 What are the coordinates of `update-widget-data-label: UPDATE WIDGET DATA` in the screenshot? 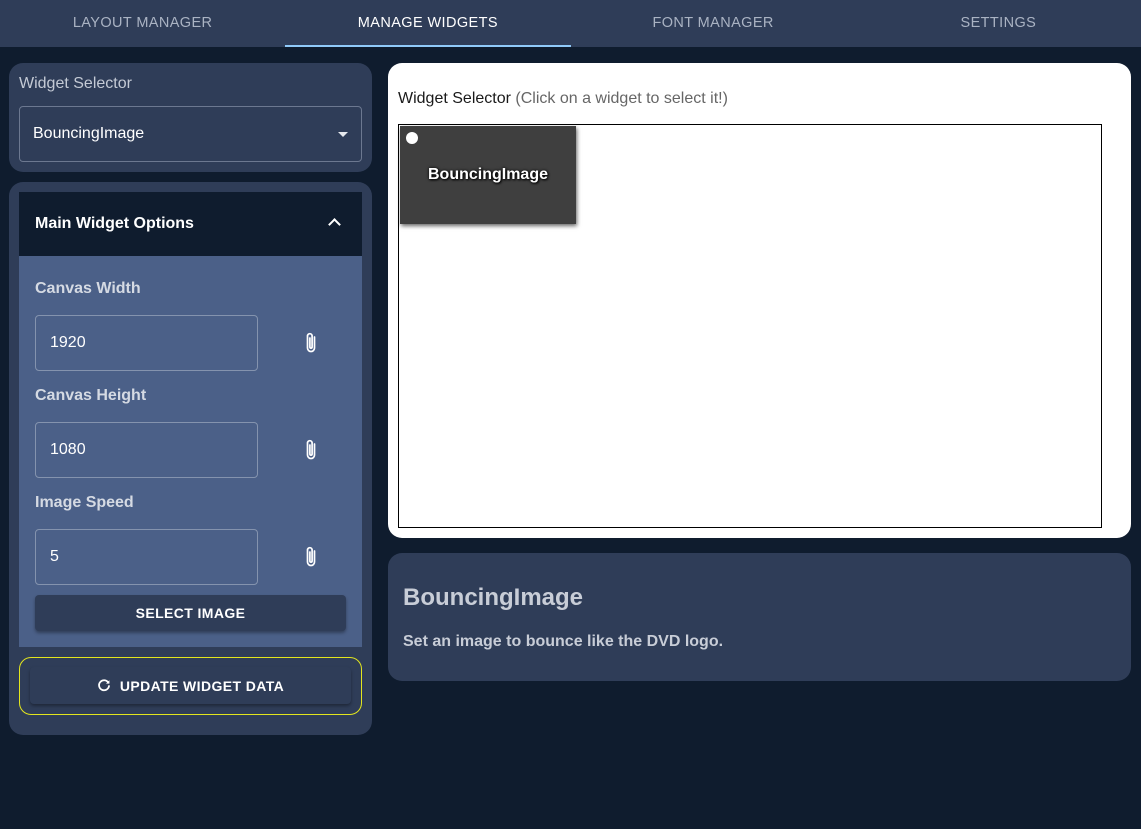 It's located at (202, 685).